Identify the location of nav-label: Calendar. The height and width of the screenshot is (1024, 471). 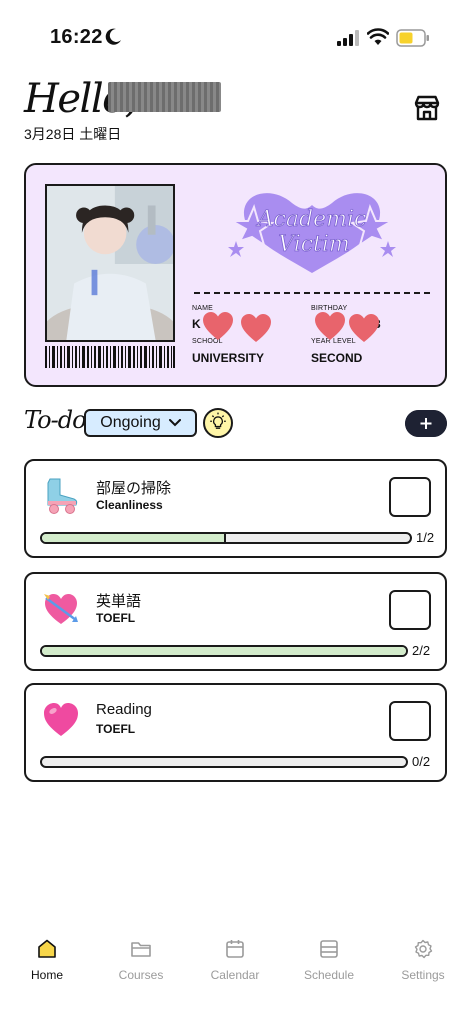
(235, 975).